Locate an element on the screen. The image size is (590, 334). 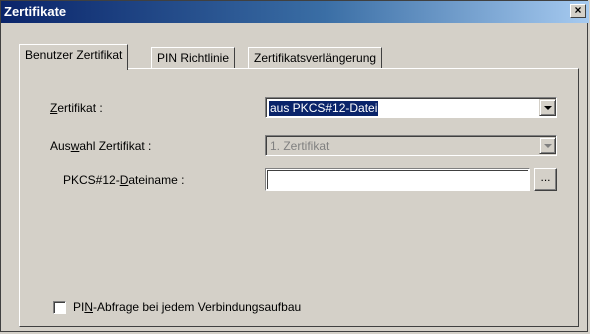
close-icon: × is located at coordinates (578, 10).